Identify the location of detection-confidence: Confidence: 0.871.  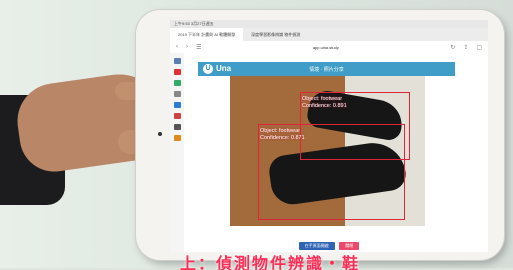
(282, 138).